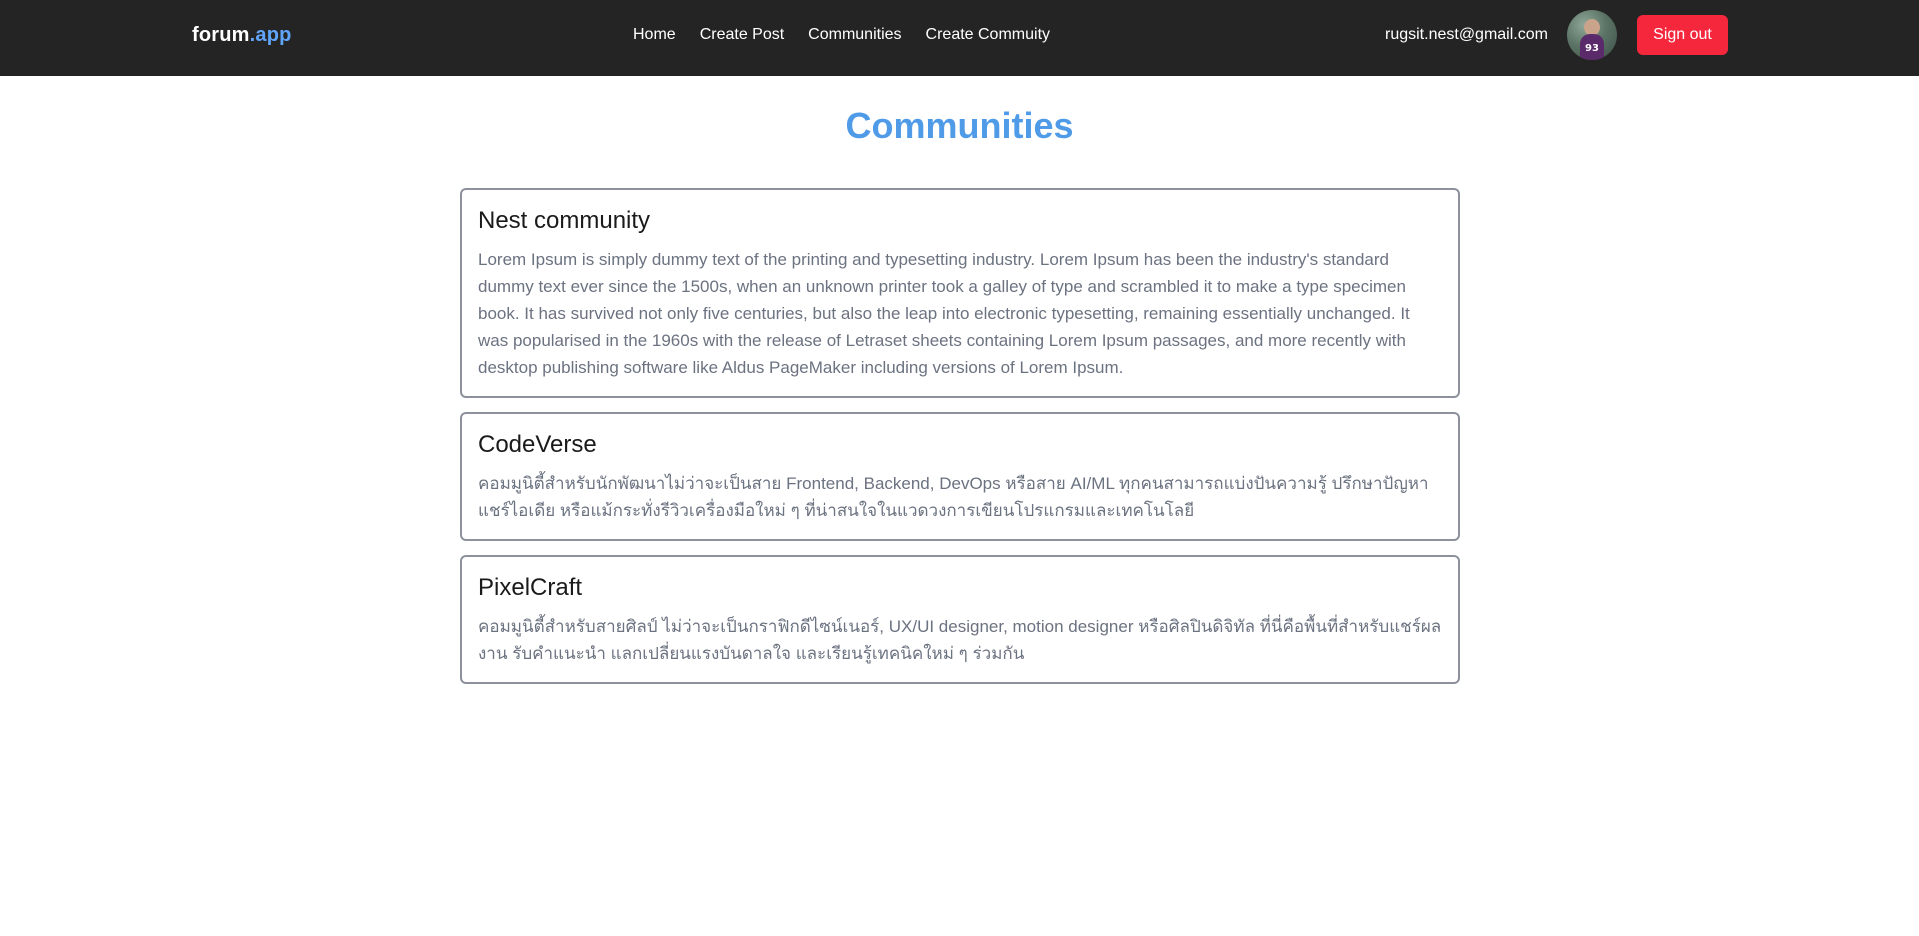  Describe the element at coordinates (221, 35) in the screenshot. I see `brand-name: forum` at that location.